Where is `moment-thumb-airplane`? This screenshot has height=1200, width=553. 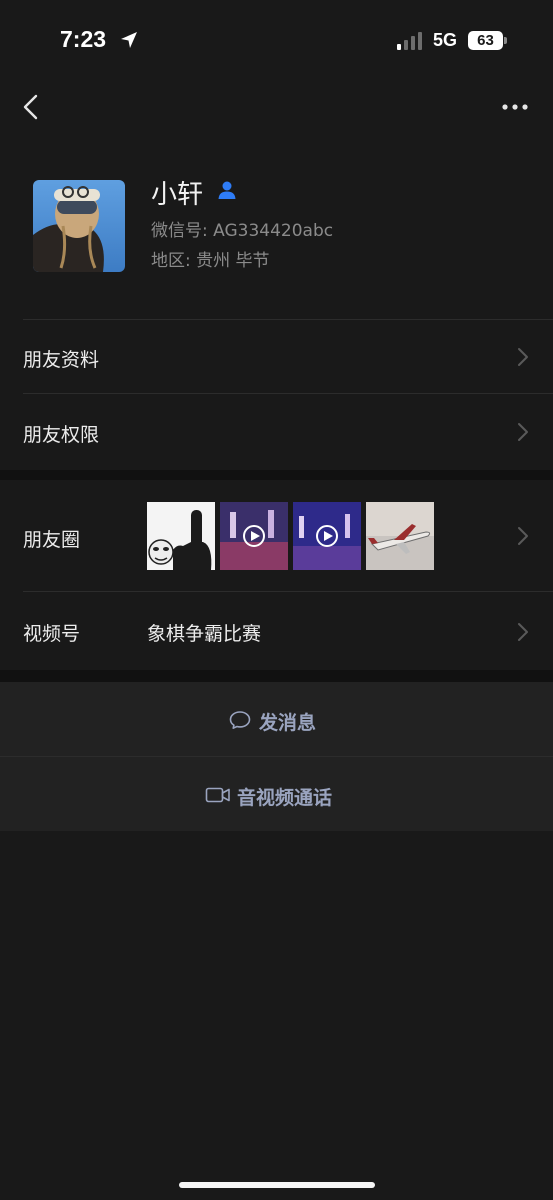 moment-thumb-airplane is located at coordinates (400, 536).